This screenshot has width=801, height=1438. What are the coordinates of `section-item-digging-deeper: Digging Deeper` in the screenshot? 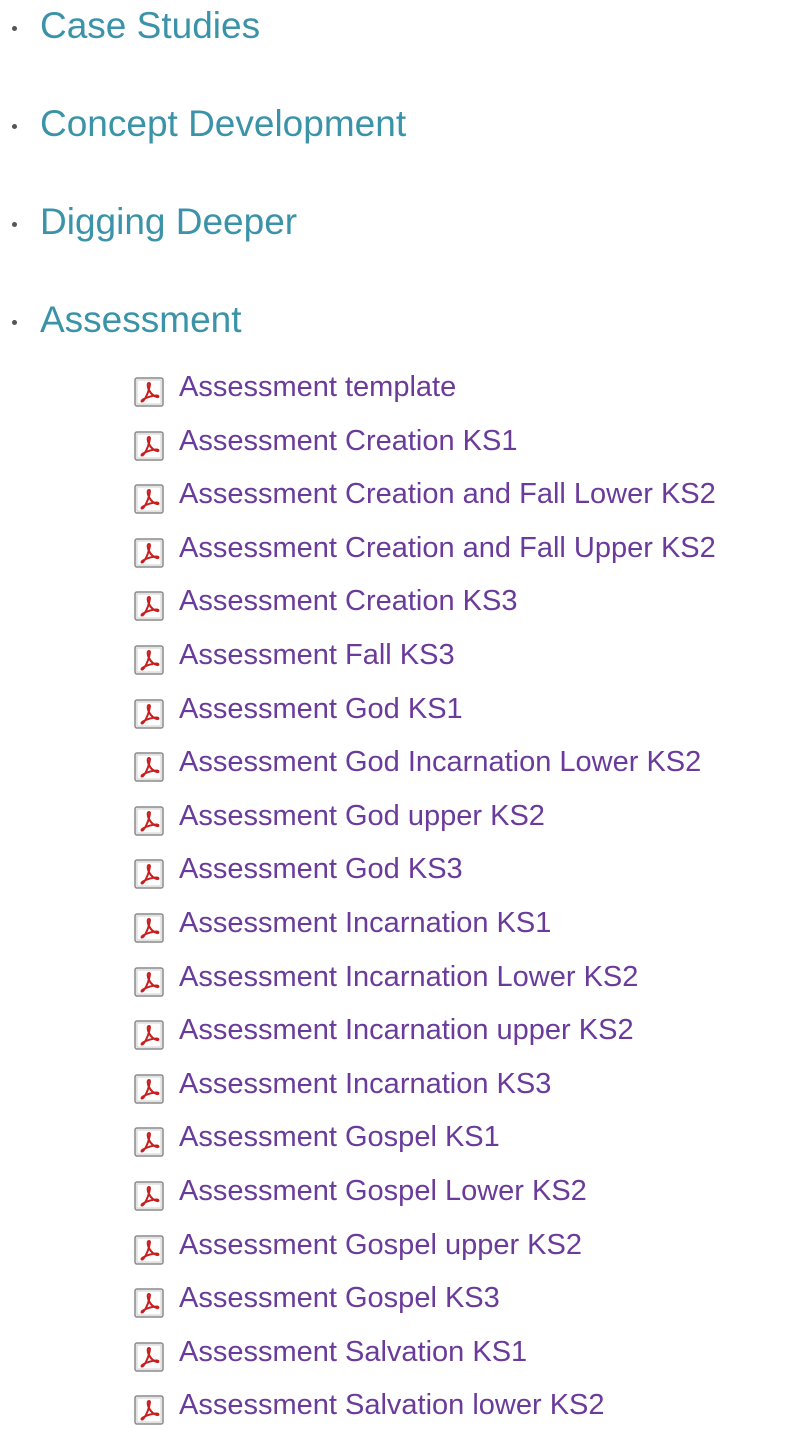 It's located at (400, 245).